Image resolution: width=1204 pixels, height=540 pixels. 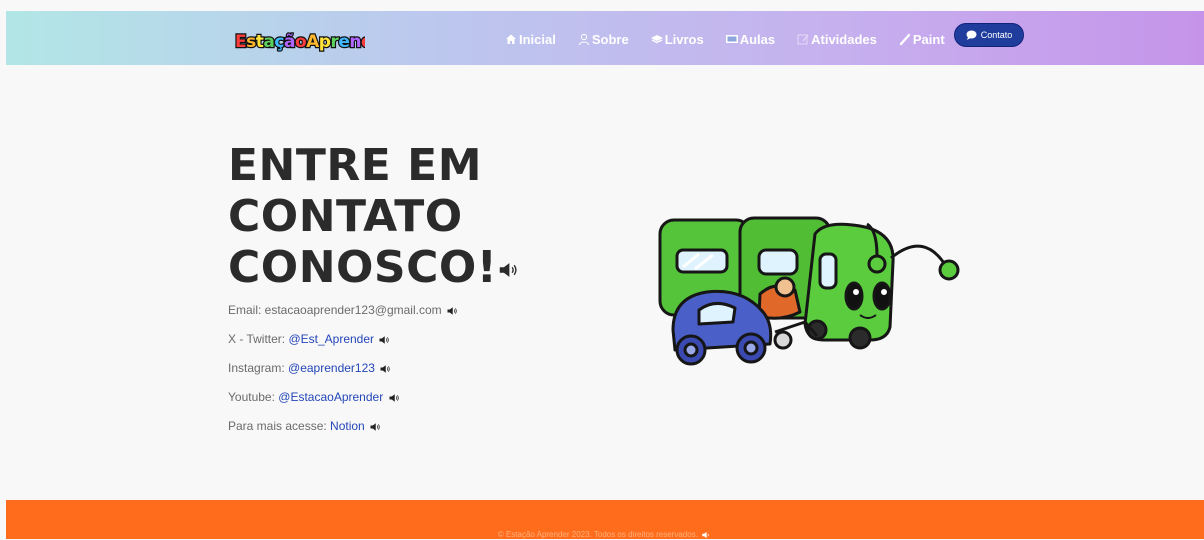 I want to click on notepad-icon, so click(x=803, y=39).